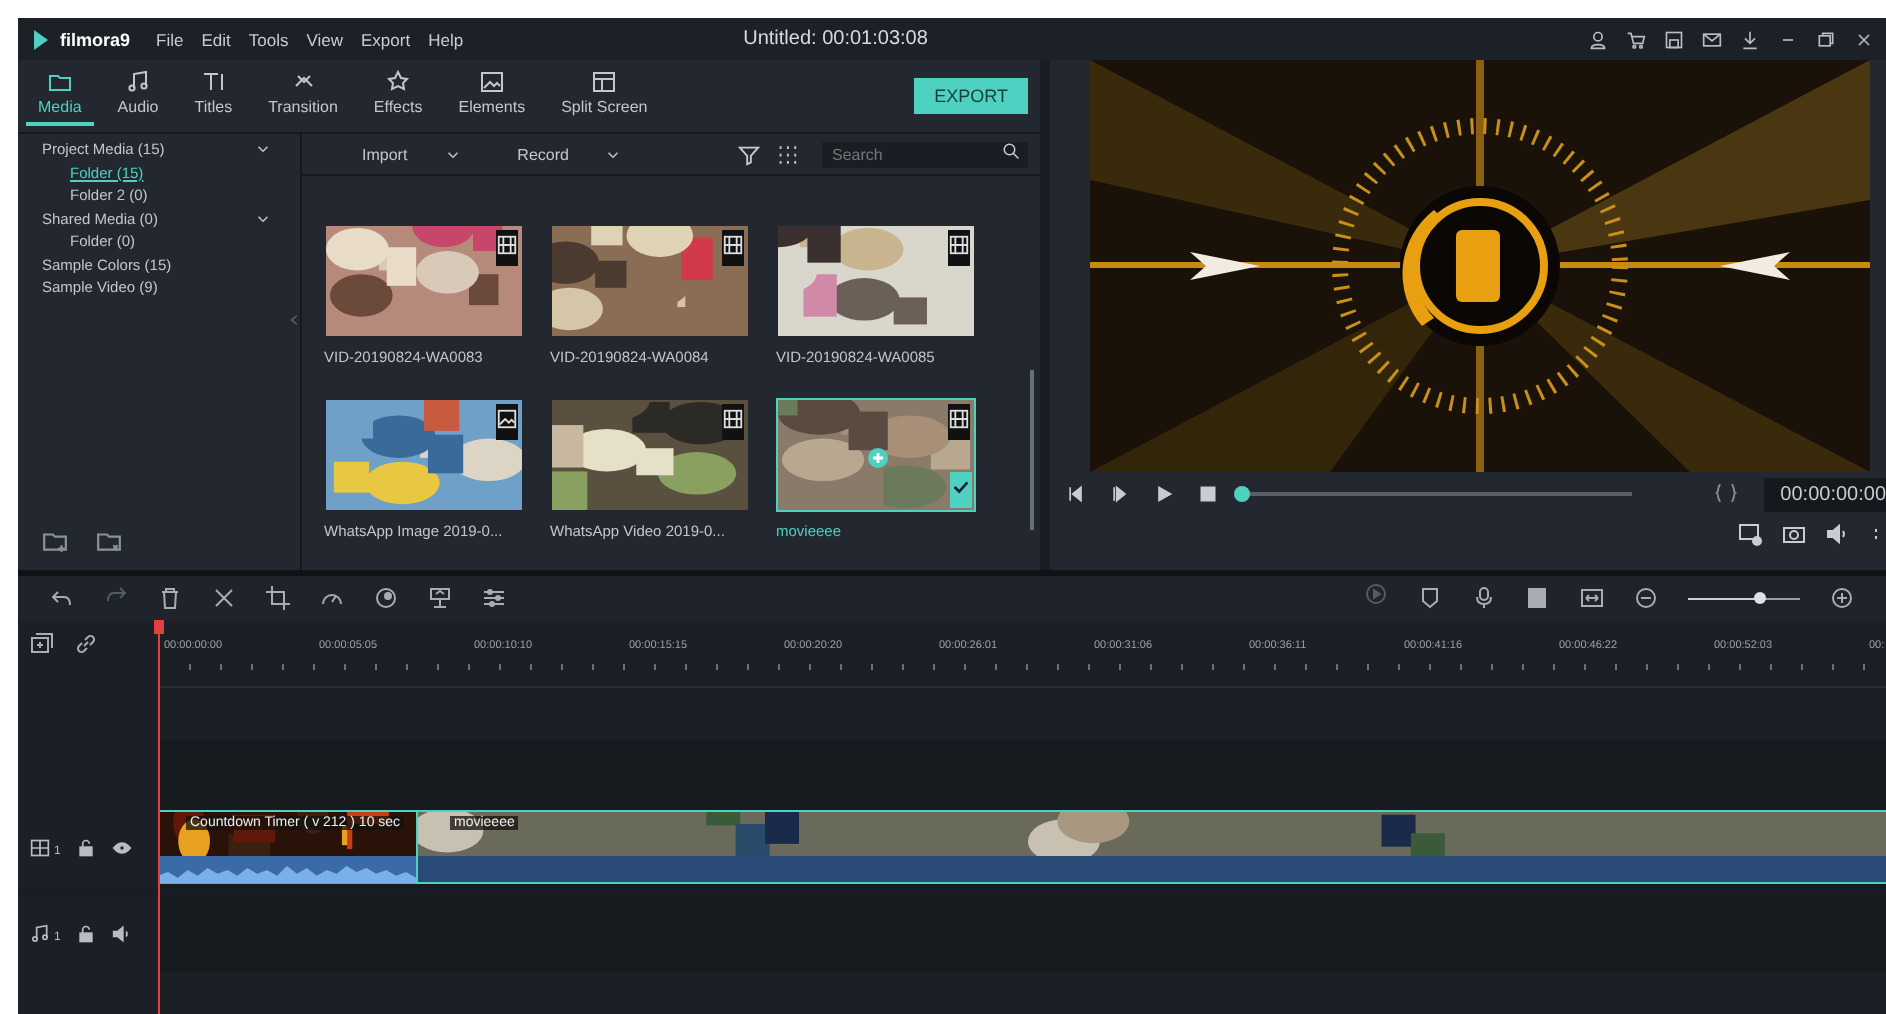 The height and width of the screenshot is (1014, 1886). Describe the element at coordinates (492, 96) in the screenshot. I see `tab: Elements` at that location.